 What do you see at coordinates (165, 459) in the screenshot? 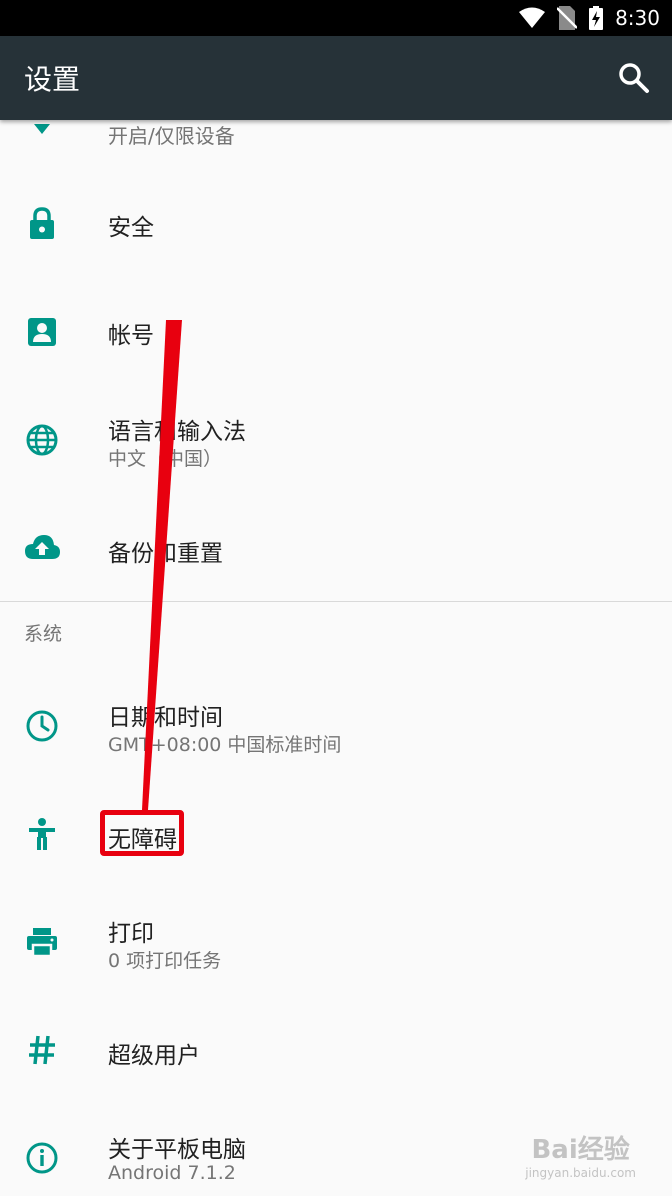
I see `list-item-subtitle: 中文（中国）` at bounding box center [165, 459].